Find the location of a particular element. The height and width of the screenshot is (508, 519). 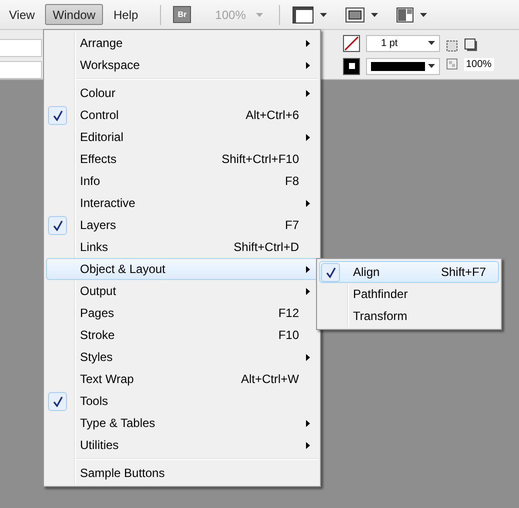

menu-item: Output is located at coordinates (182, 291).